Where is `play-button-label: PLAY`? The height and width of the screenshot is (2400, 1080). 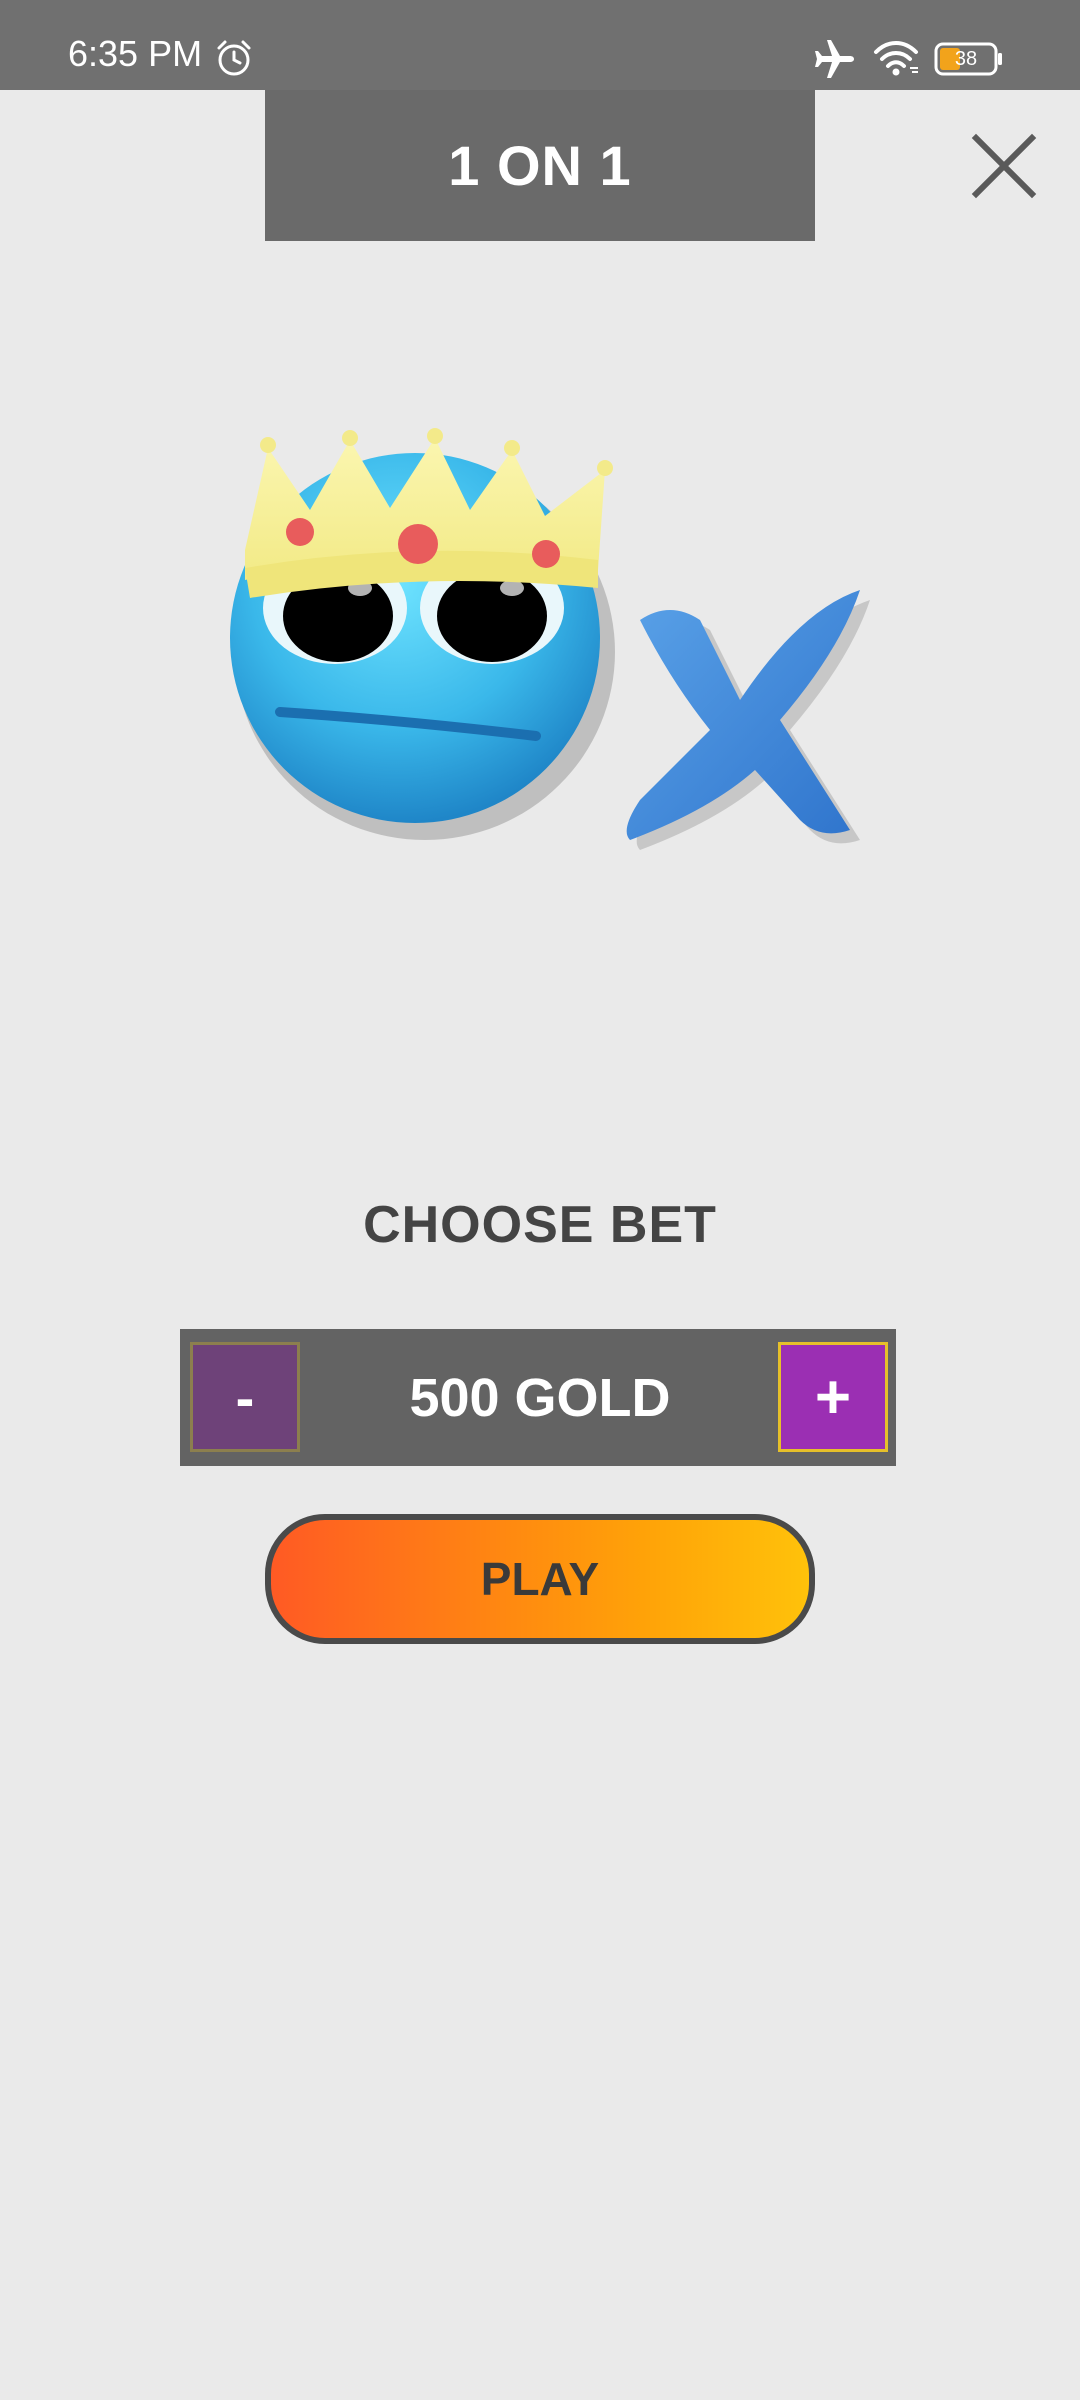
play-button-label: PLAY is located at coordinates (540, 1579).